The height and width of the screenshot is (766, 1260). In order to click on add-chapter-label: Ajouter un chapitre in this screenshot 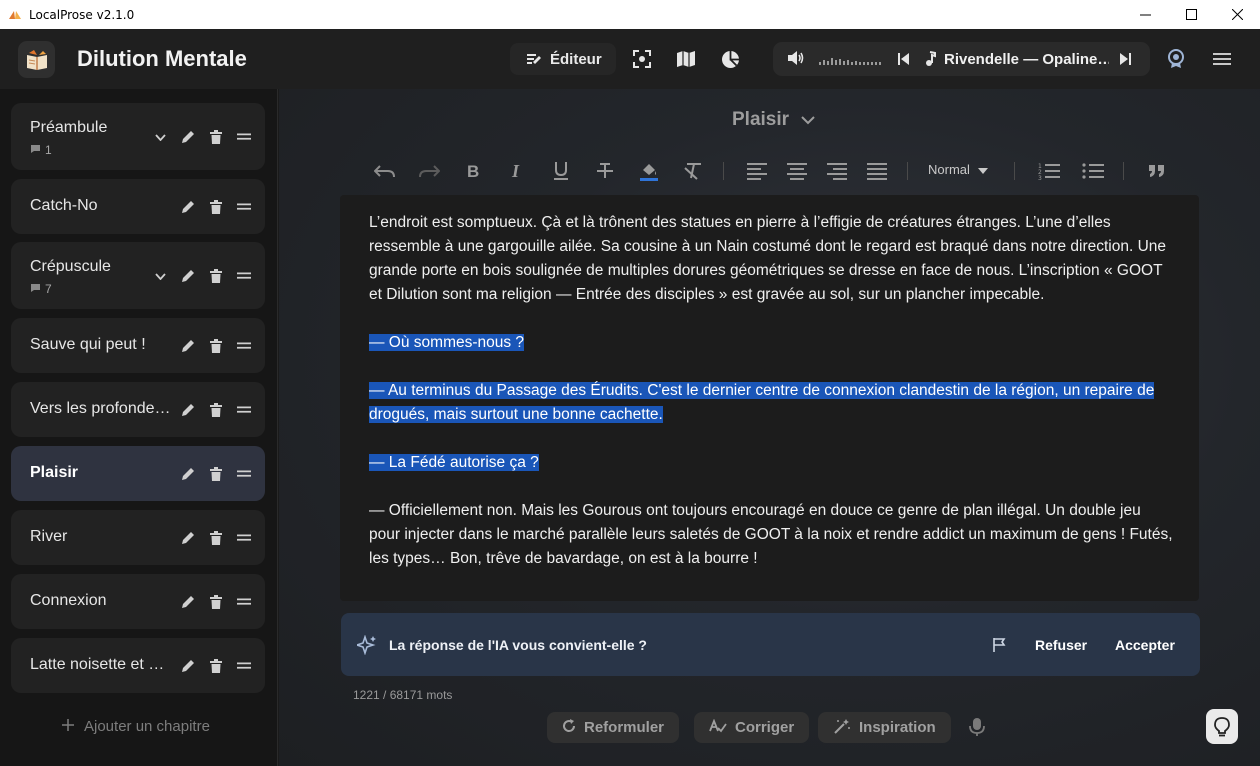, I will do `click(147, 726)`.